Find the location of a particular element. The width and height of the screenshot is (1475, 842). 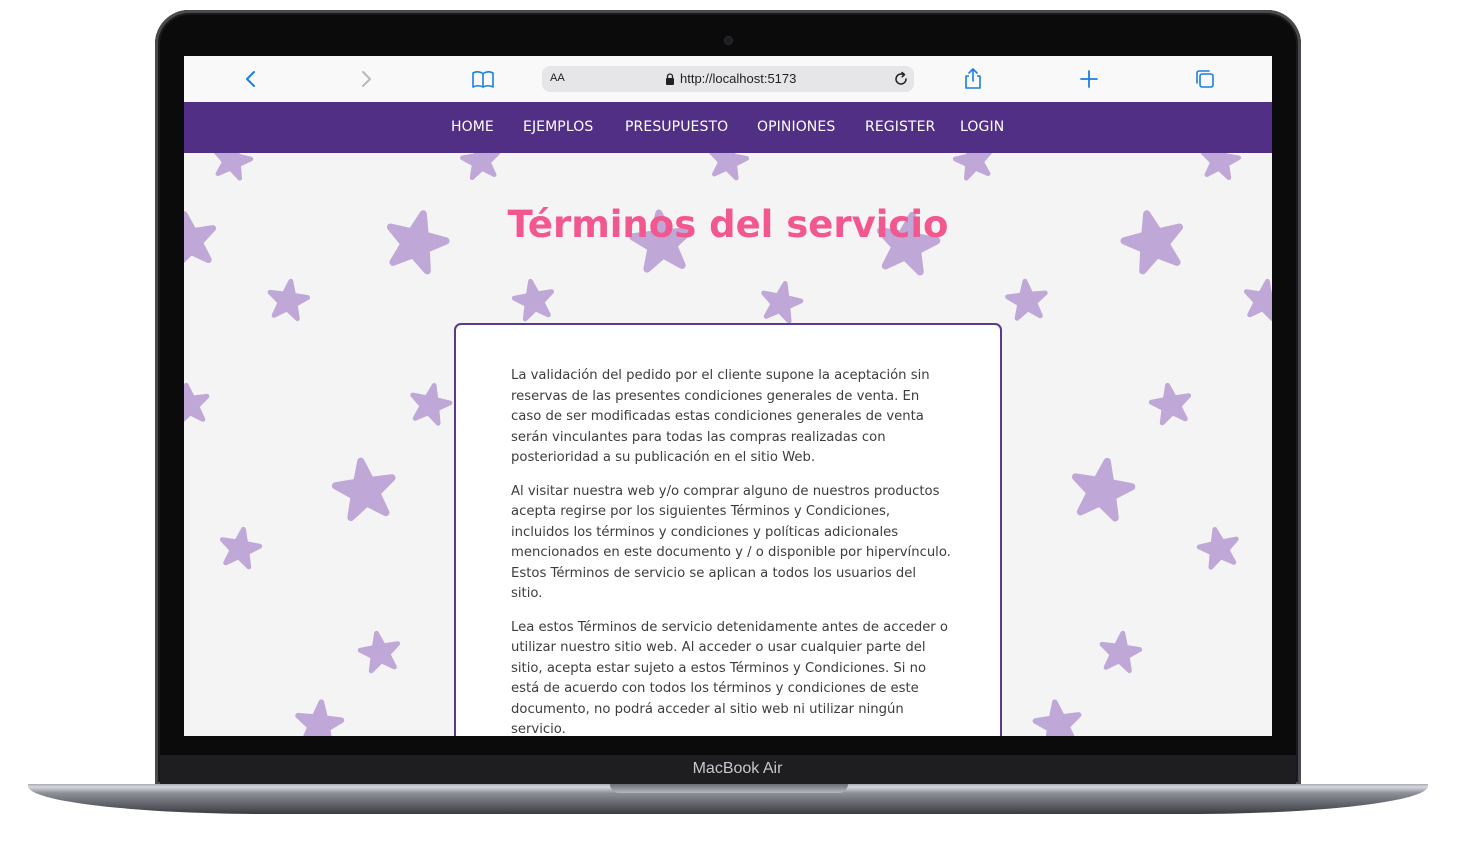

reload-icon is located at coordinates (901, 79).